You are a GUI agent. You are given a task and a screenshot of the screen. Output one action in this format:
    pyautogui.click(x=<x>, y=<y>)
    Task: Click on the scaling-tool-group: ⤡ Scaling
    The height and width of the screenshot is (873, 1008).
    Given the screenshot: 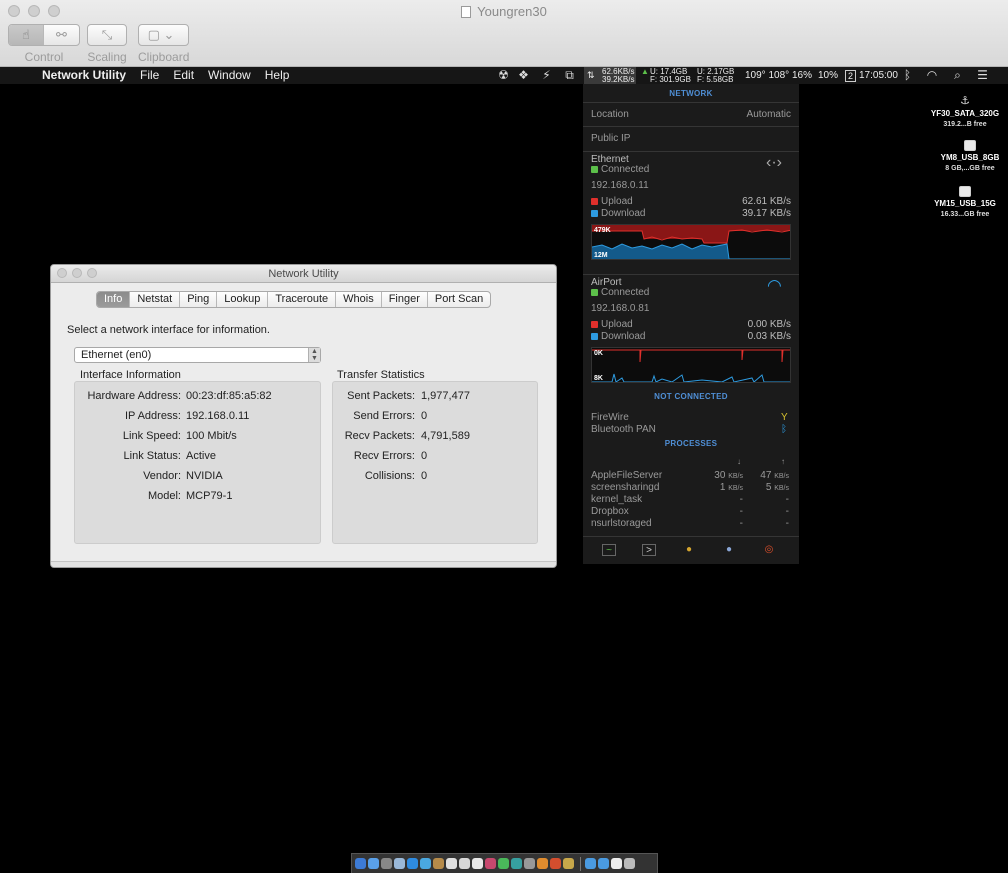 What is the action you would take?
    pyautogui.click(x=107, y=44)
    